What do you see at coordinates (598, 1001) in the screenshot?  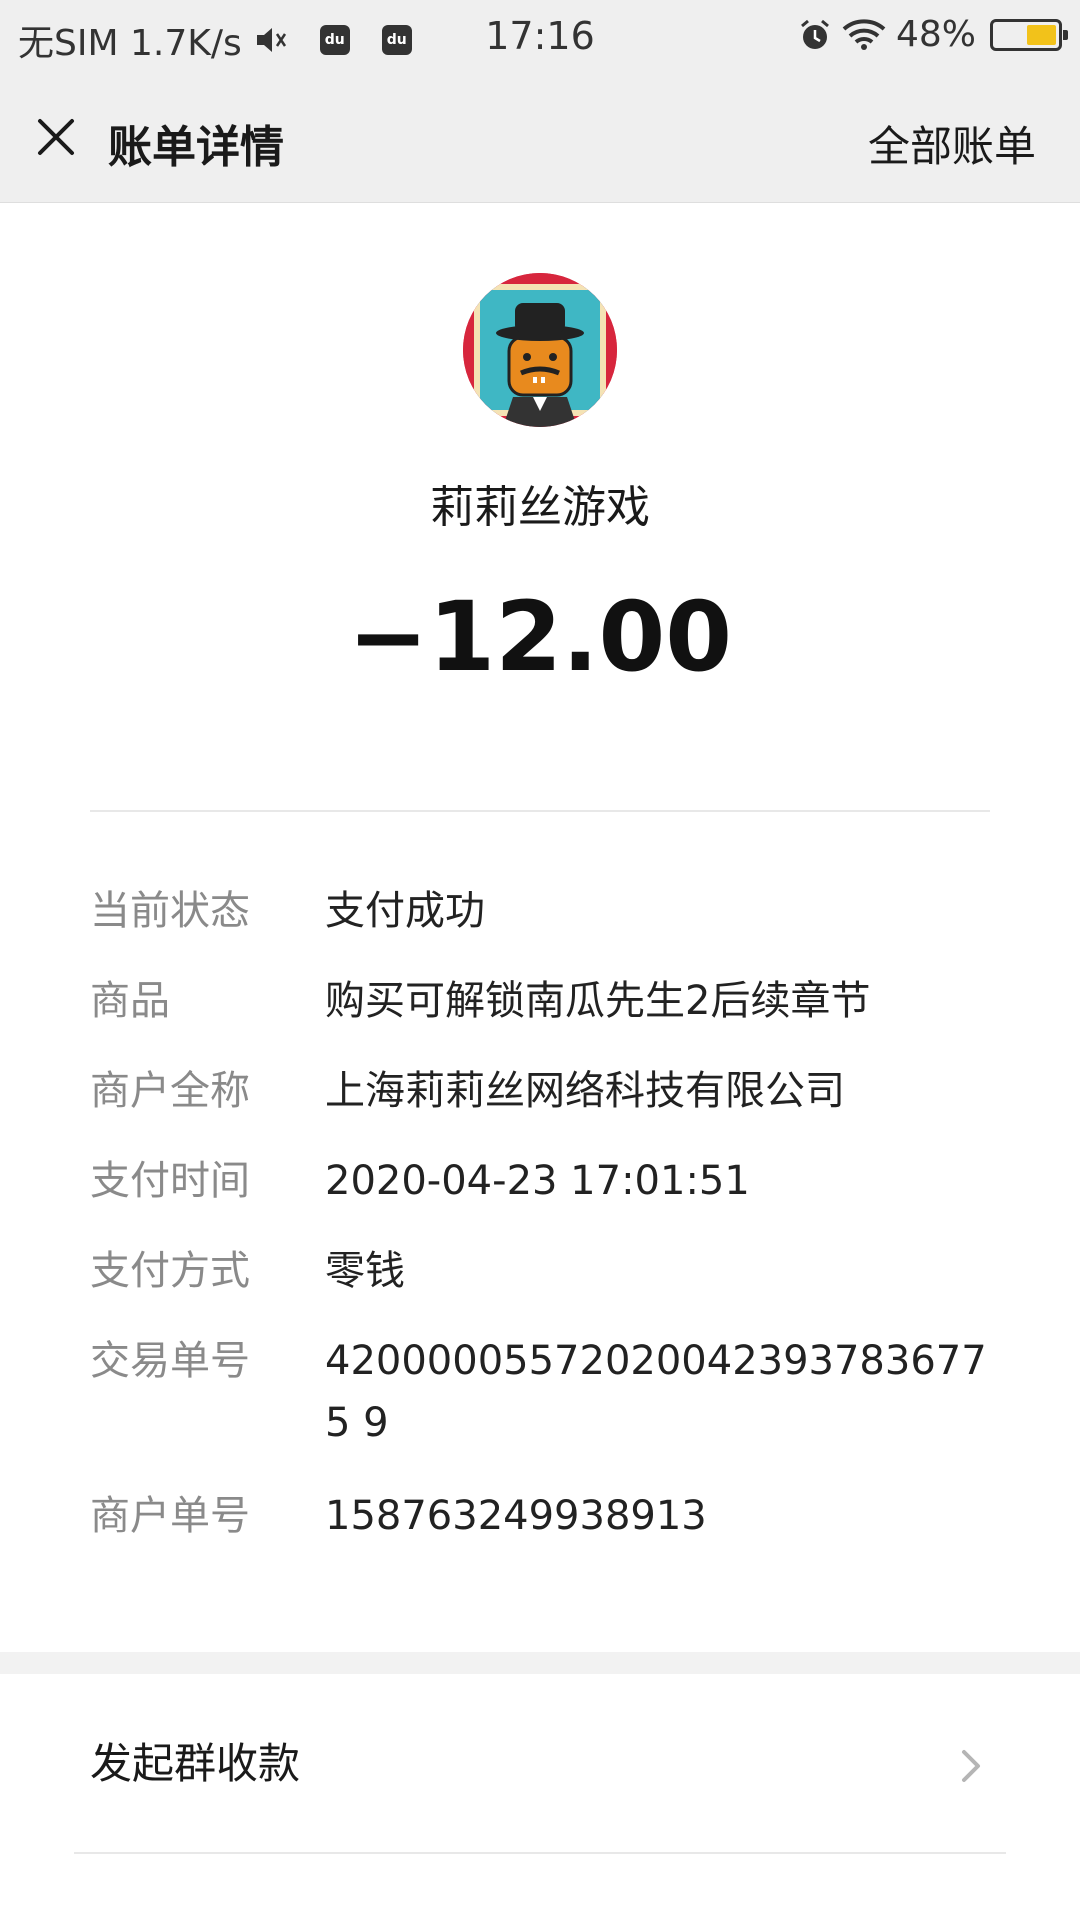 I see `detail-value: 购买可解锁南瓜先生2后续章节` at bounding box center [598, 1001].